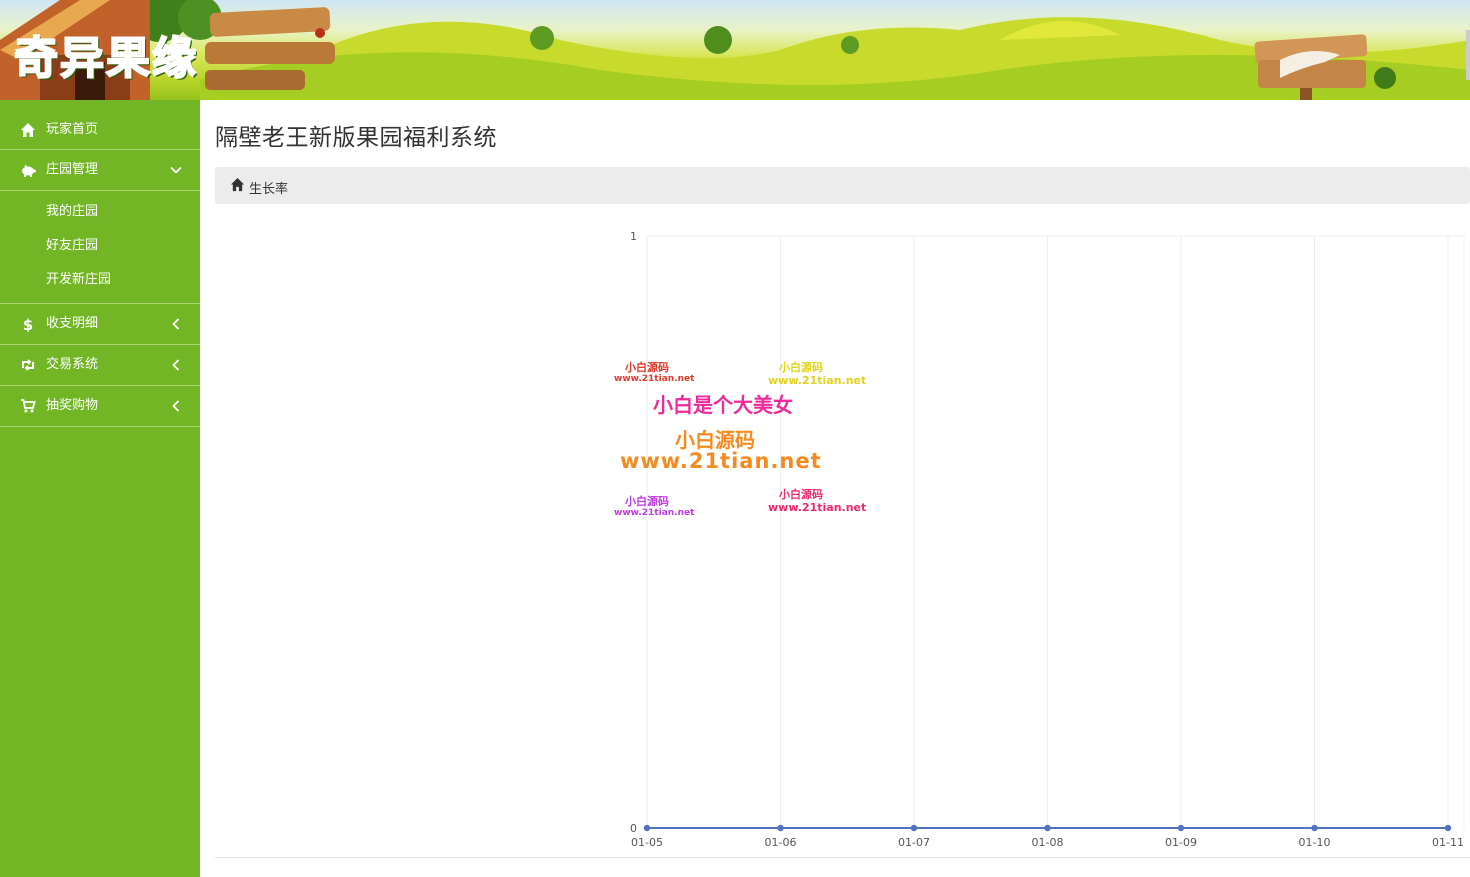 This screenshot has height=877, width=1470. Describe the element at coordinates (28, 365) in the screenshot. I see `retweet-icon` at that location.